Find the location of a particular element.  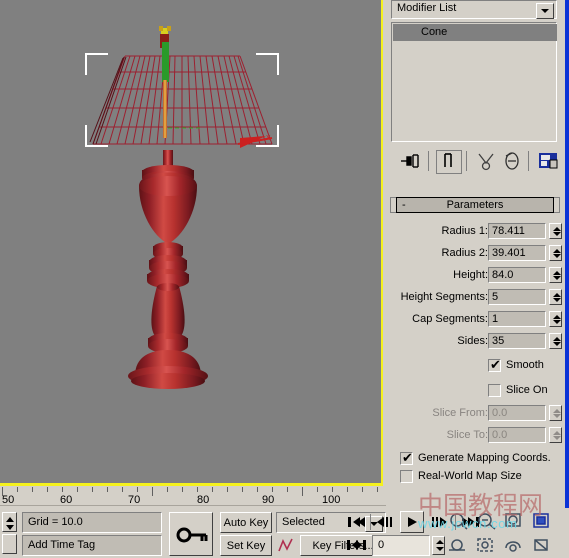

param-label: Height: is located at coordinates (470, 275).